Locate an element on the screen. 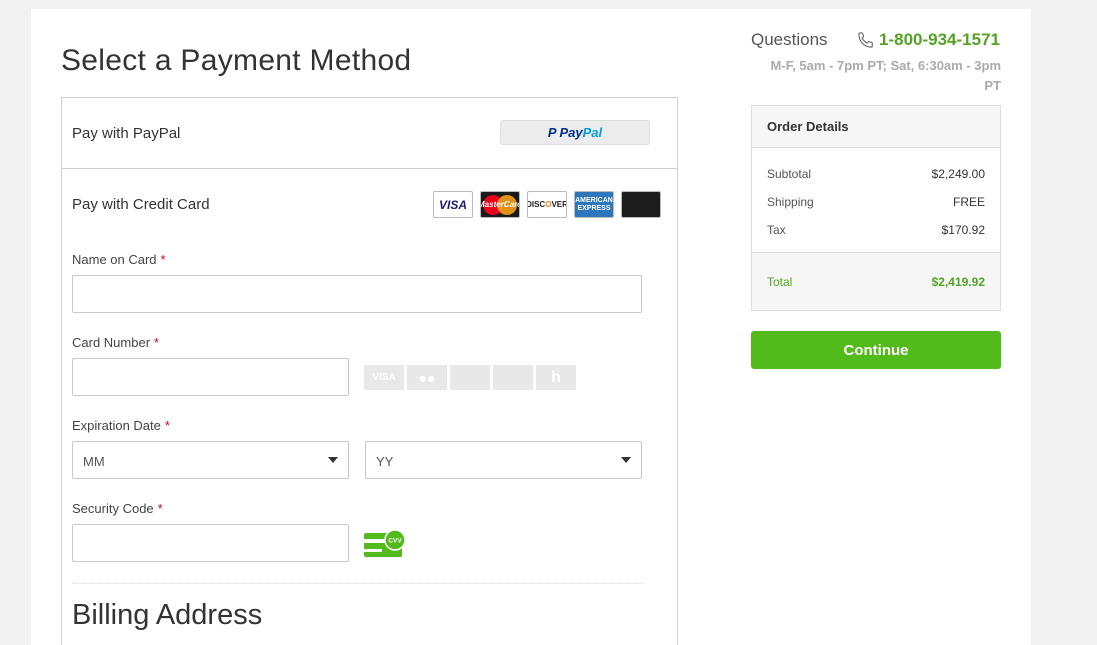  order-details-header: Order Details is located at coordinates (876, 127).